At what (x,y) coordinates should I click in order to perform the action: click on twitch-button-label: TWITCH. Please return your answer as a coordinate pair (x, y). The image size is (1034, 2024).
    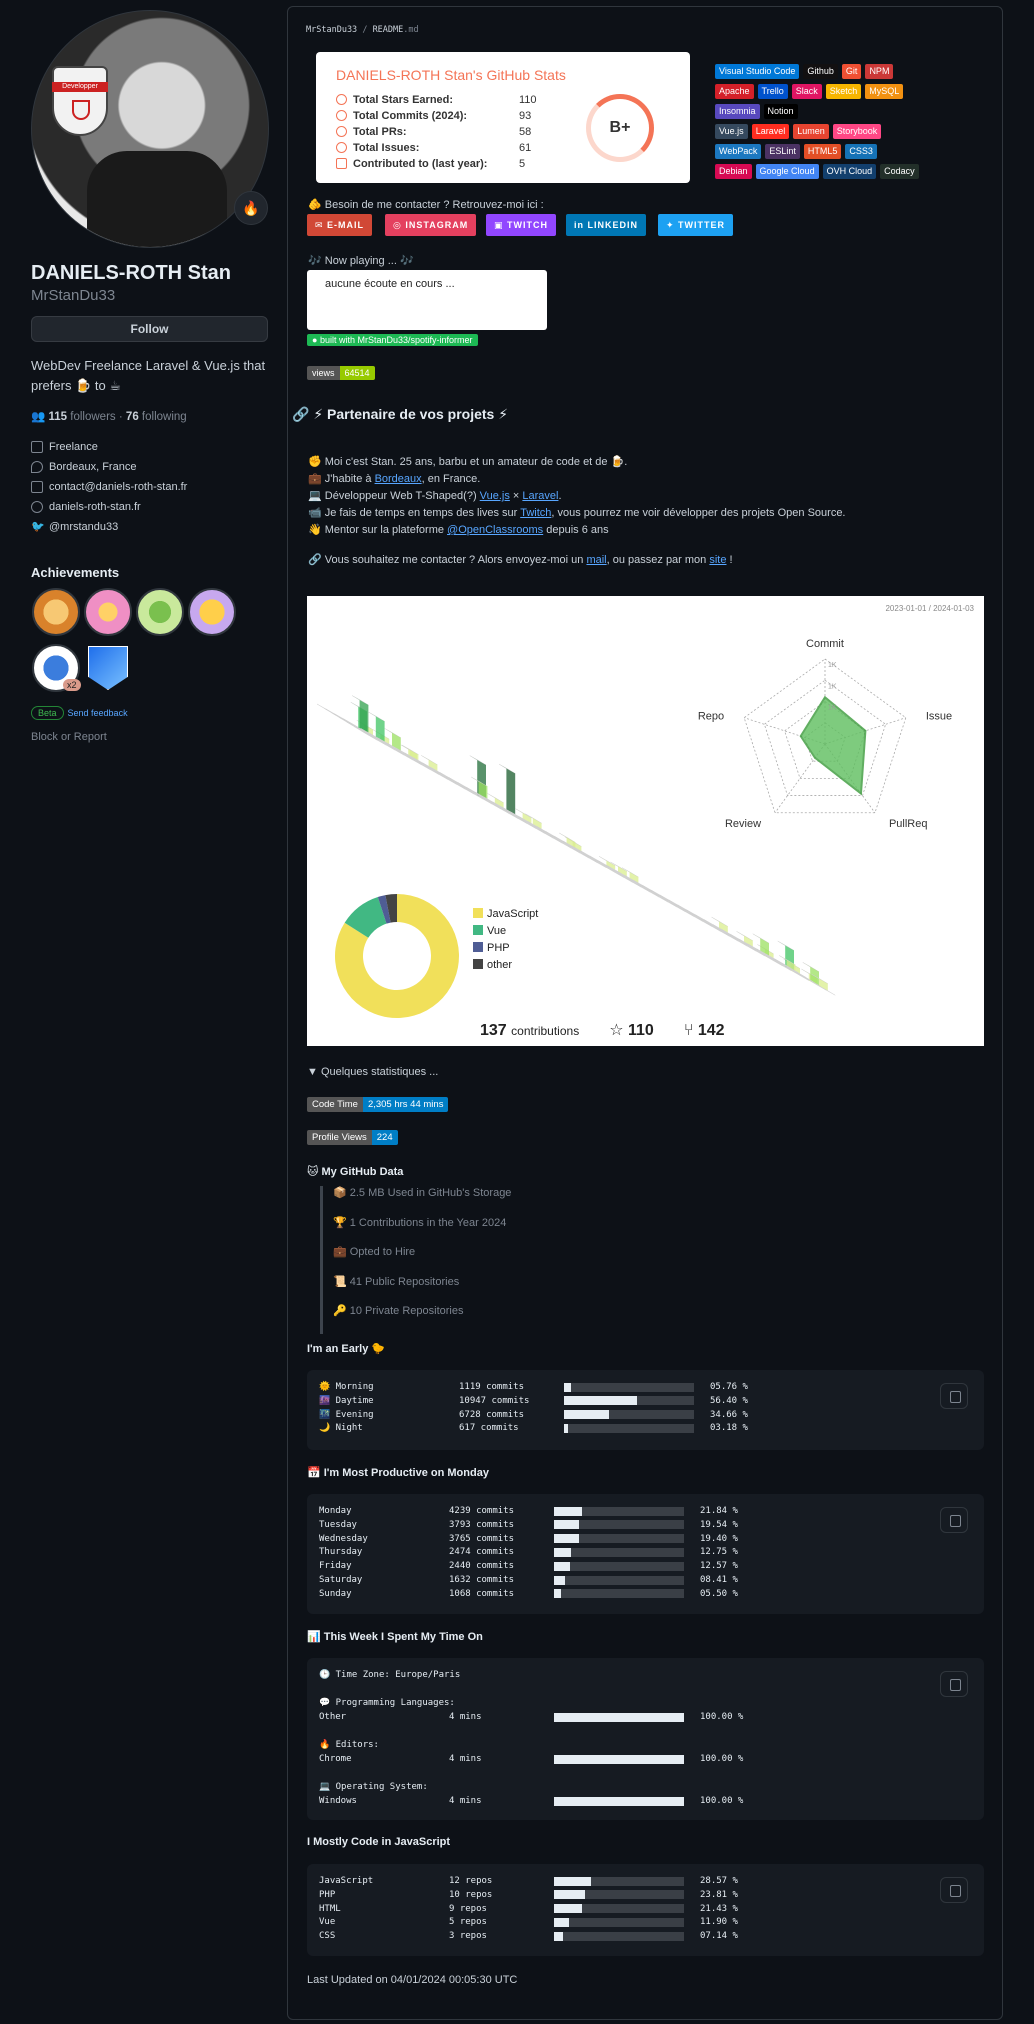
    Looking at the image, I should click on (528, 225).